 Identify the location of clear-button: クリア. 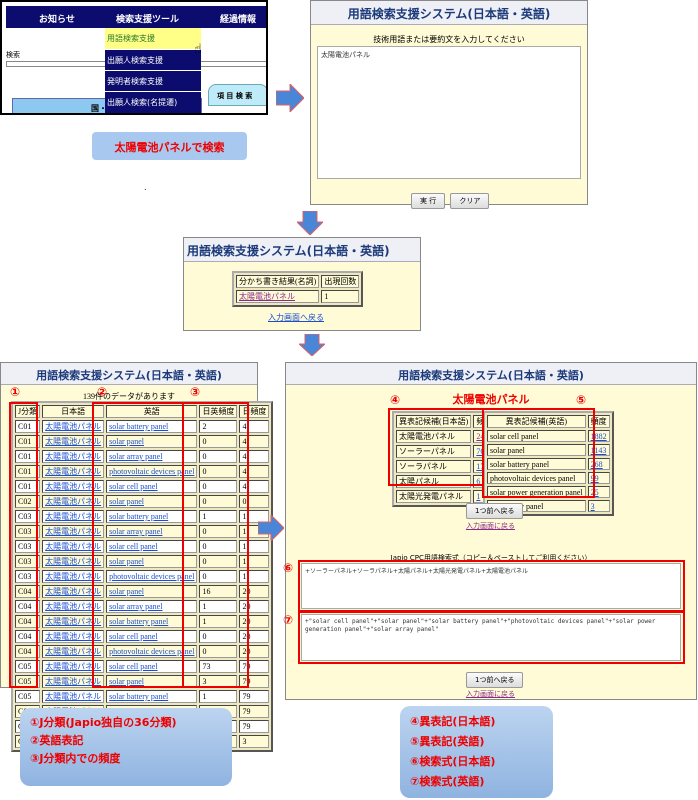
(470, 201).